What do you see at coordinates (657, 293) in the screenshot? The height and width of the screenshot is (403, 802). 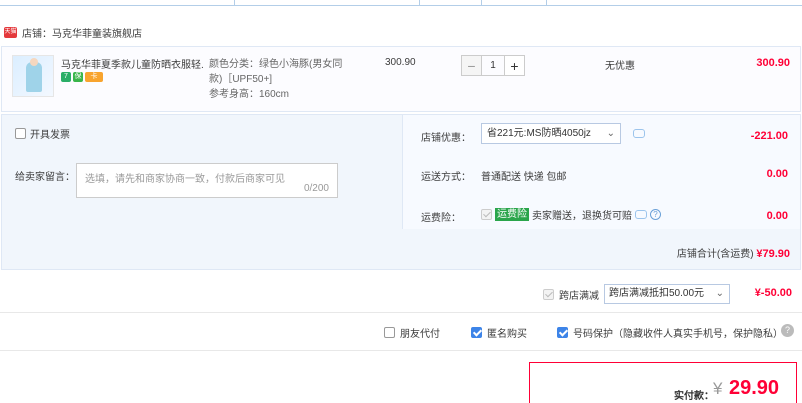 I see `cross-shop-selected: 跨店满减抵扣50.00元` at bounding box center [657, 293].